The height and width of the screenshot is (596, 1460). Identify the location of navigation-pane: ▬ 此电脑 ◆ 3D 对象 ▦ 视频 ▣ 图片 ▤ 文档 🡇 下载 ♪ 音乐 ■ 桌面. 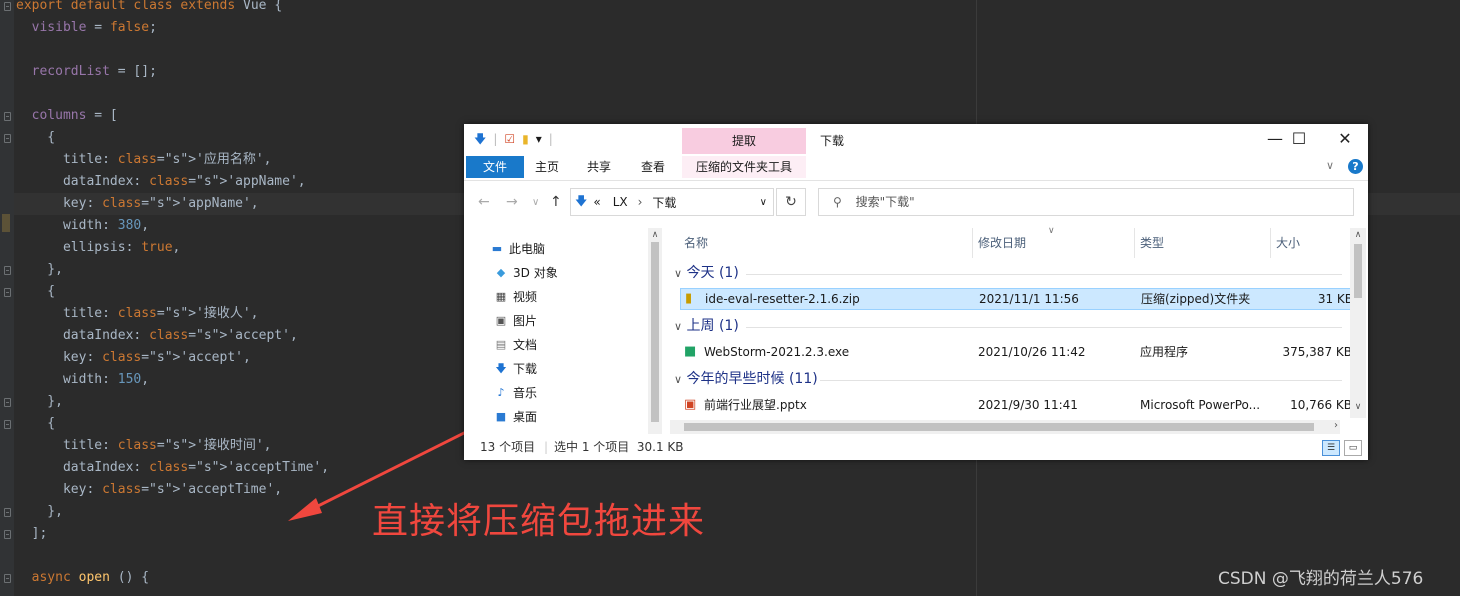
(563, 329).